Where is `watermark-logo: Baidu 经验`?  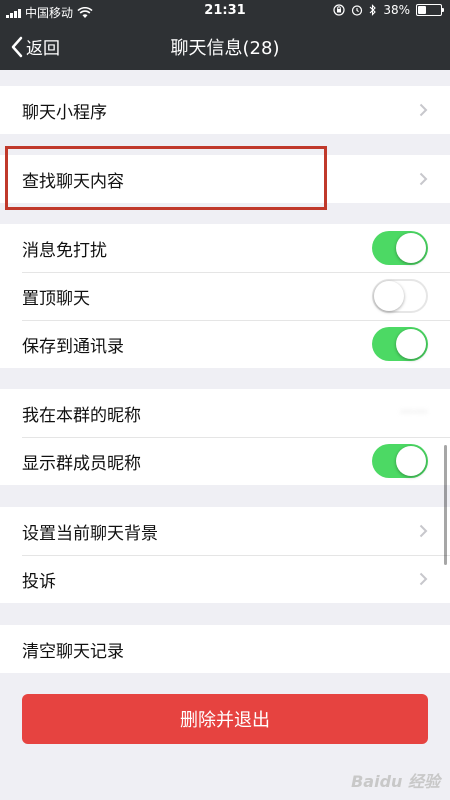
watermark-logo: Baidu 经验 is located at coordinates (395, 781).